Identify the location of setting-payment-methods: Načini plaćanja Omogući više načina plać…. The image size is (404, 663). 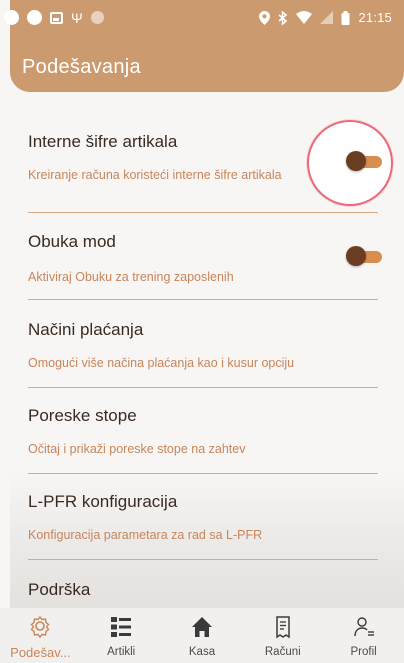
(203, 354).